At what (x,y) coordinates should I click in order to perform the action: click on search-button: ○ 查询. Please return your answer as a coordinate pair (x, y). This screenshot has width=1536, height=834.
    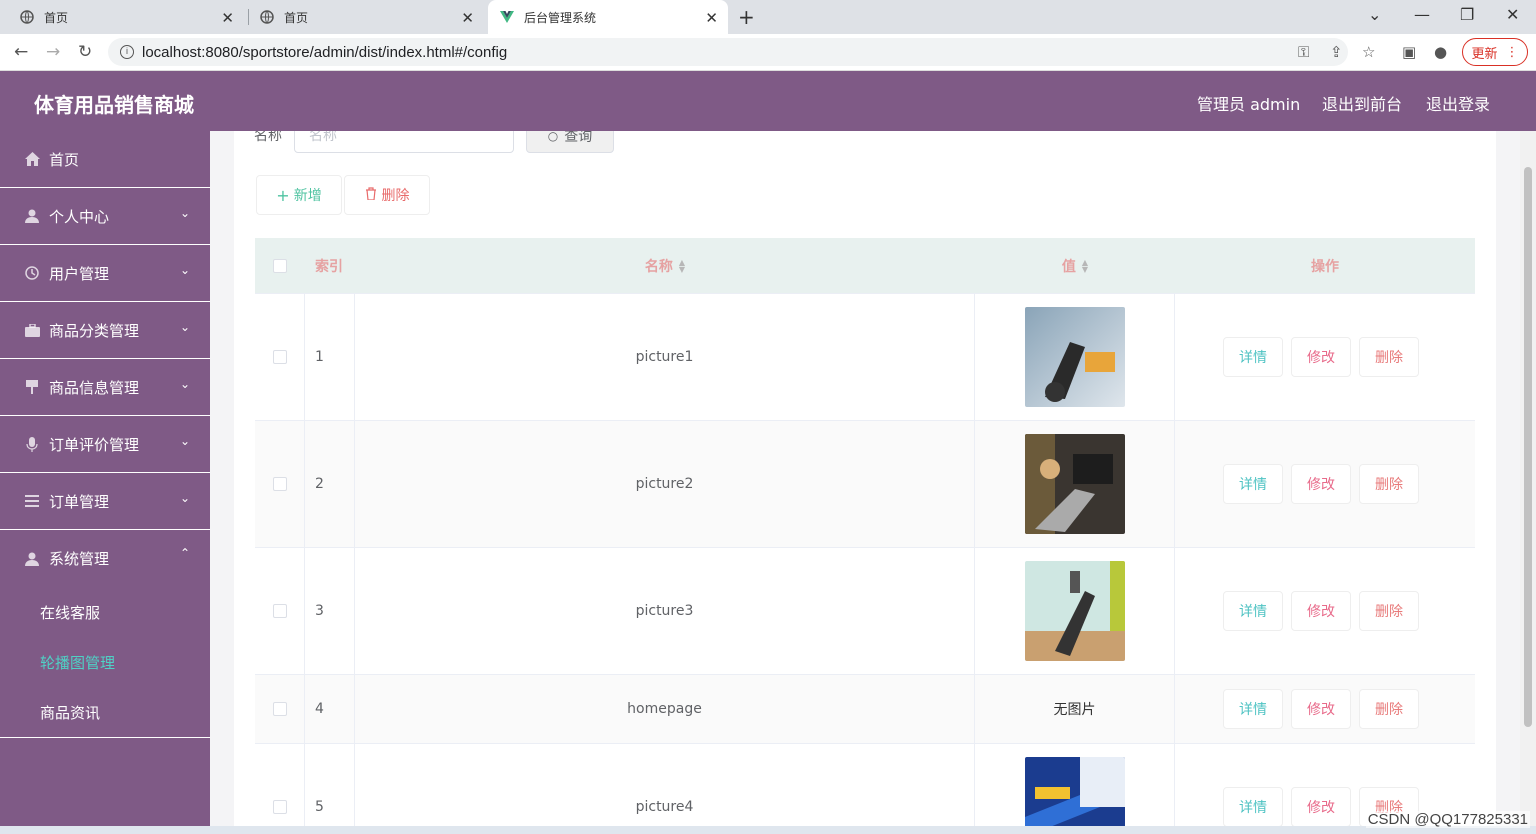
    Looking at the image, I should click on (570, 142).